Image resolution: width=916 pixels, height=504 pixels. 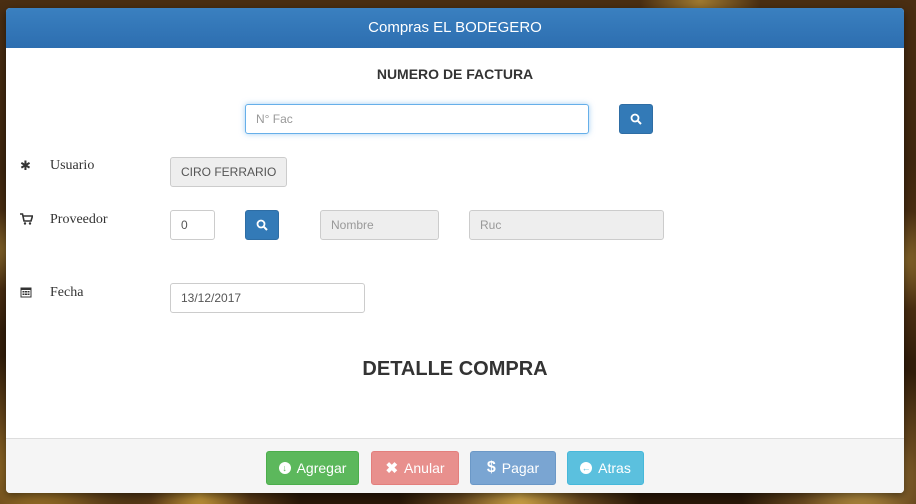 What do you see at coordinates (424, 468) in the screenshot?
I see `anular-label: Anular` at bounding box center [424, 468].